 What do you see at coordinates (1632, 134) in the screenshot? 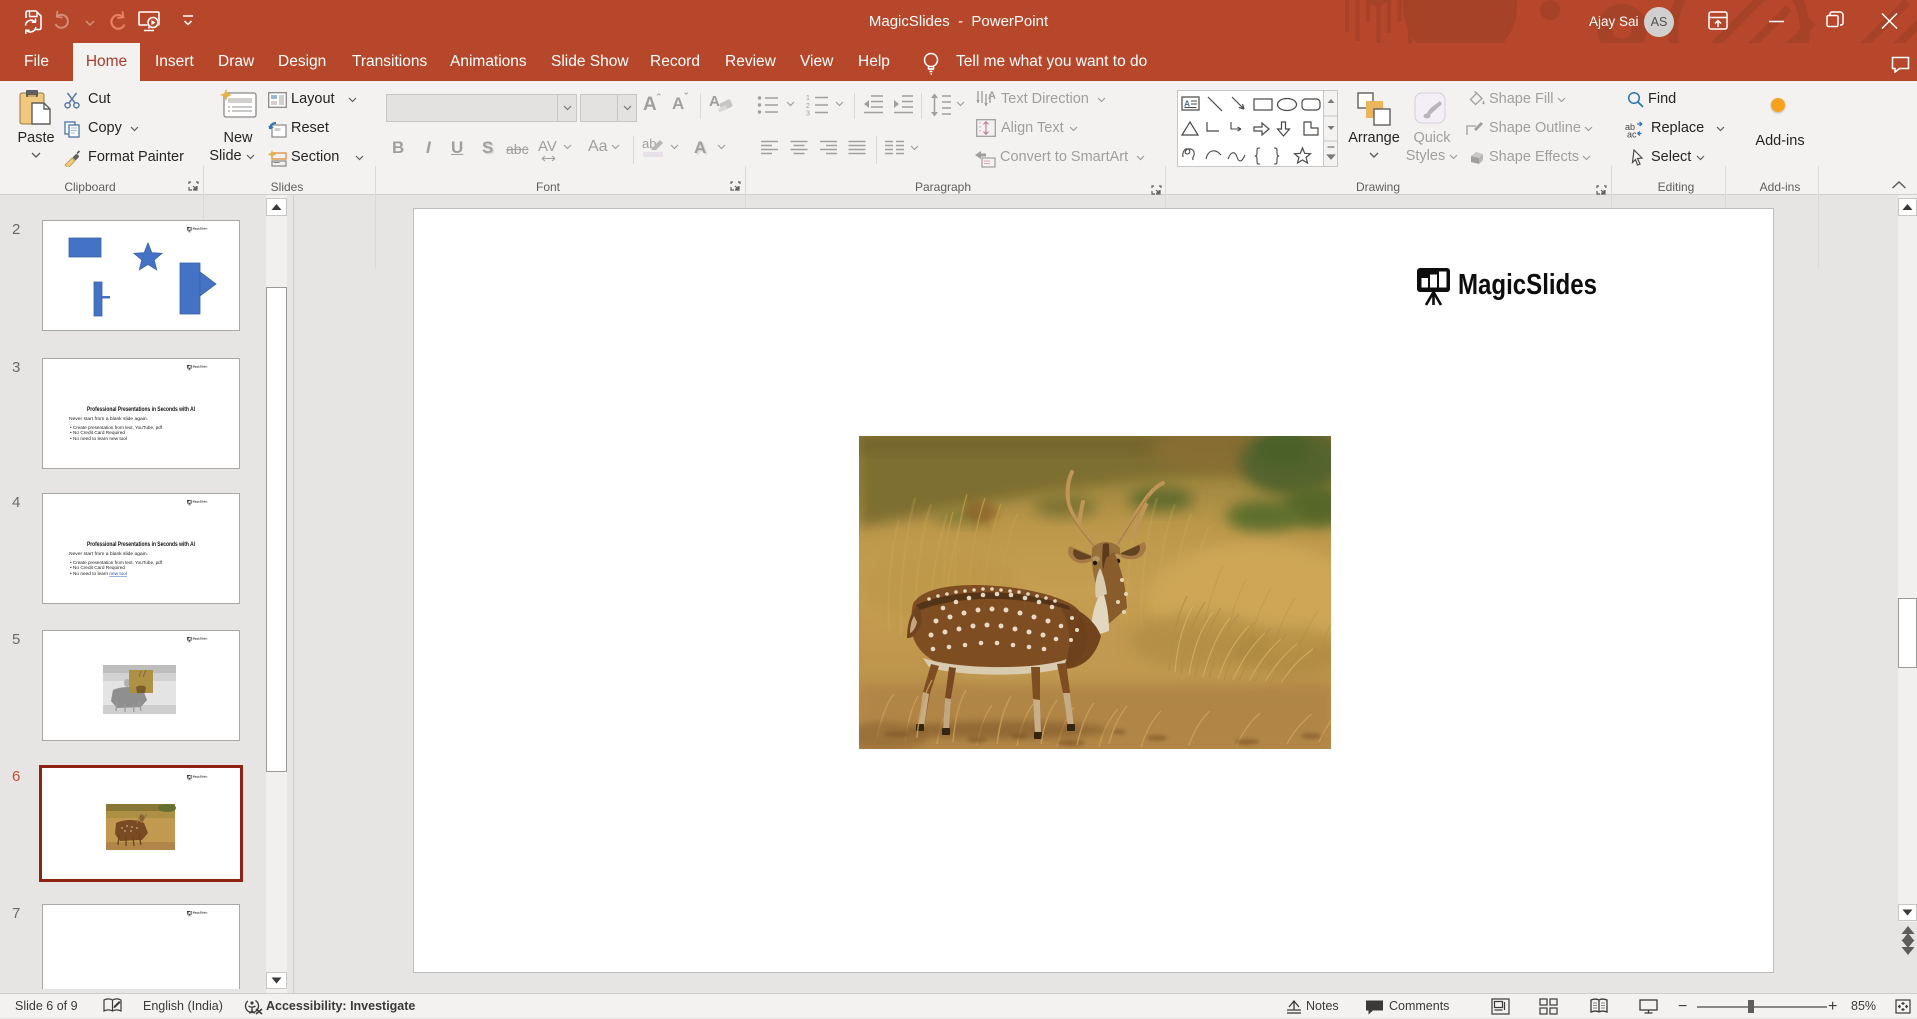
I see `svg-text: ac` at bounding box center [1632, 134].